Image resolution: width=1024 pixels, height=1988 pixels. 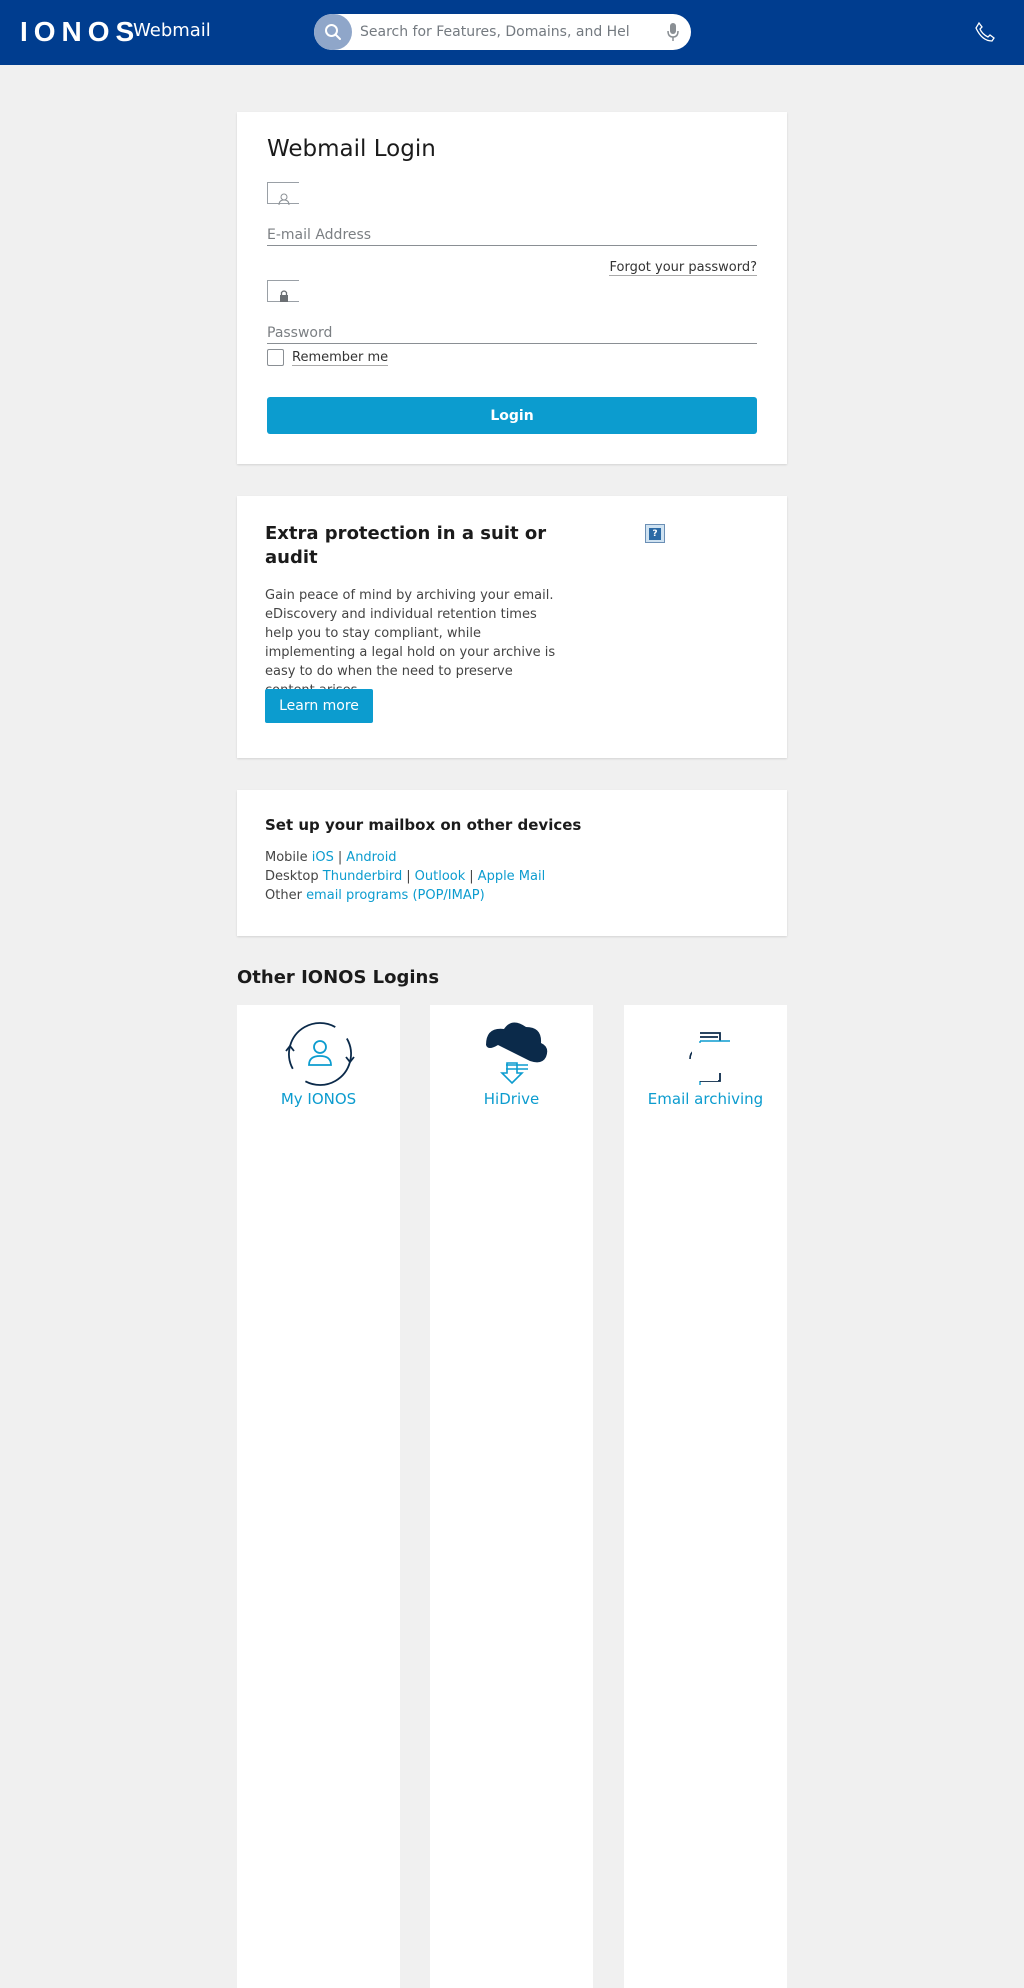 I want to click on thunderbird-link: Thunderbird, so click(x=363, y=876).